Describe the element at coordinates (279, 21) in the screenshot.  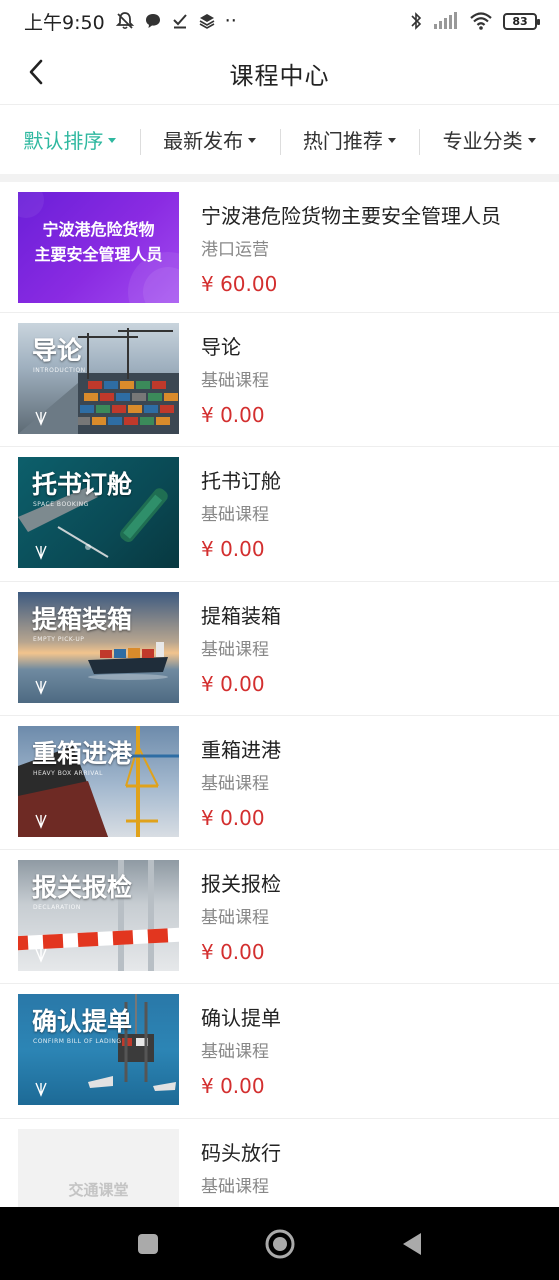
I see `status-bar: 上午9:50 ·· 83` at that location.